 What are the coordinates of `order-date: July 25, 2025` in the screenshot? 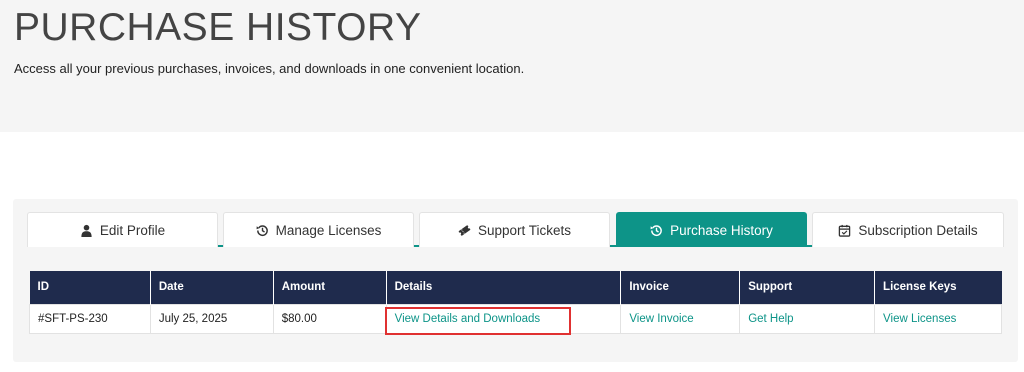 It's located at (211, 318).